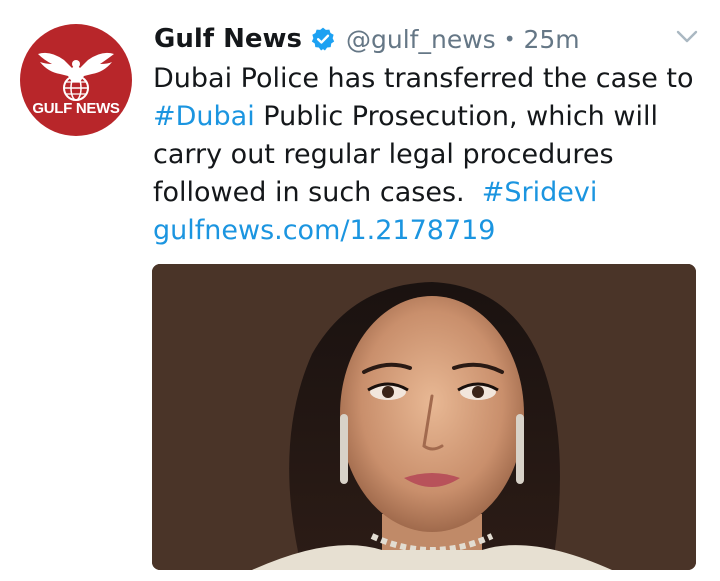 Image resolution: width=720 pixels, height=581 pixels. I want to click on timestamp: 25m, so click(551, 39).